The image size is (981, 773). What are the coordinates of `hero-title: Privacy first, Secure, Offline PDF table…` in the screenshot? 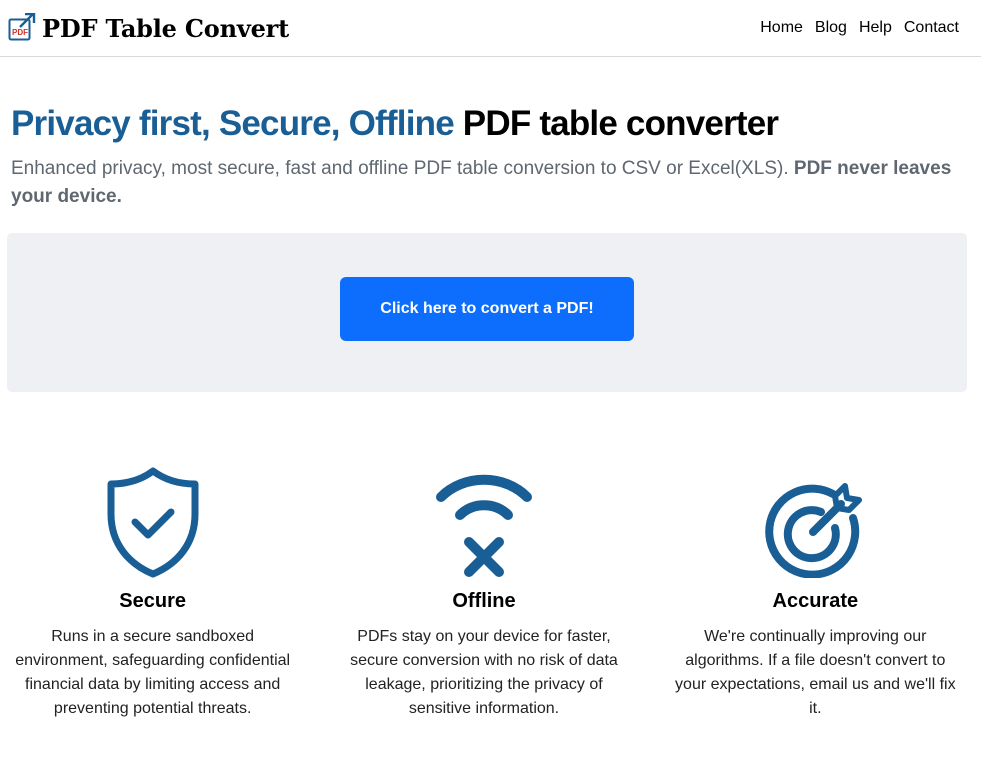 It's located at (490, 124).